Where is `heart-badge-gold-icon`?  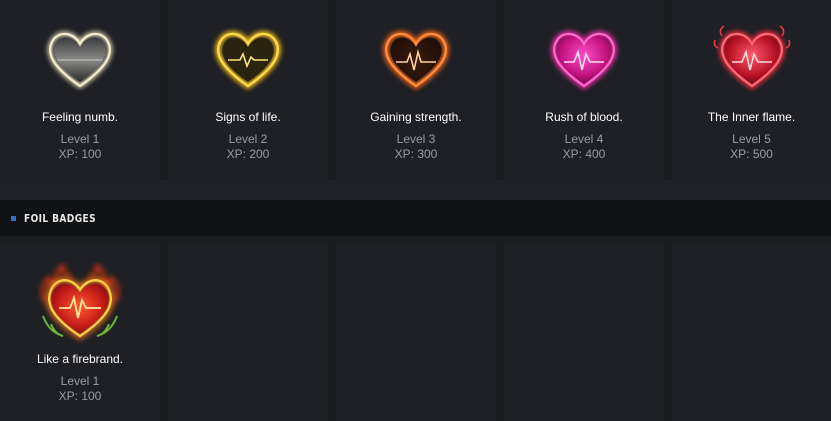 heart-badge-gold-icon is located at coordinates (248, 60).